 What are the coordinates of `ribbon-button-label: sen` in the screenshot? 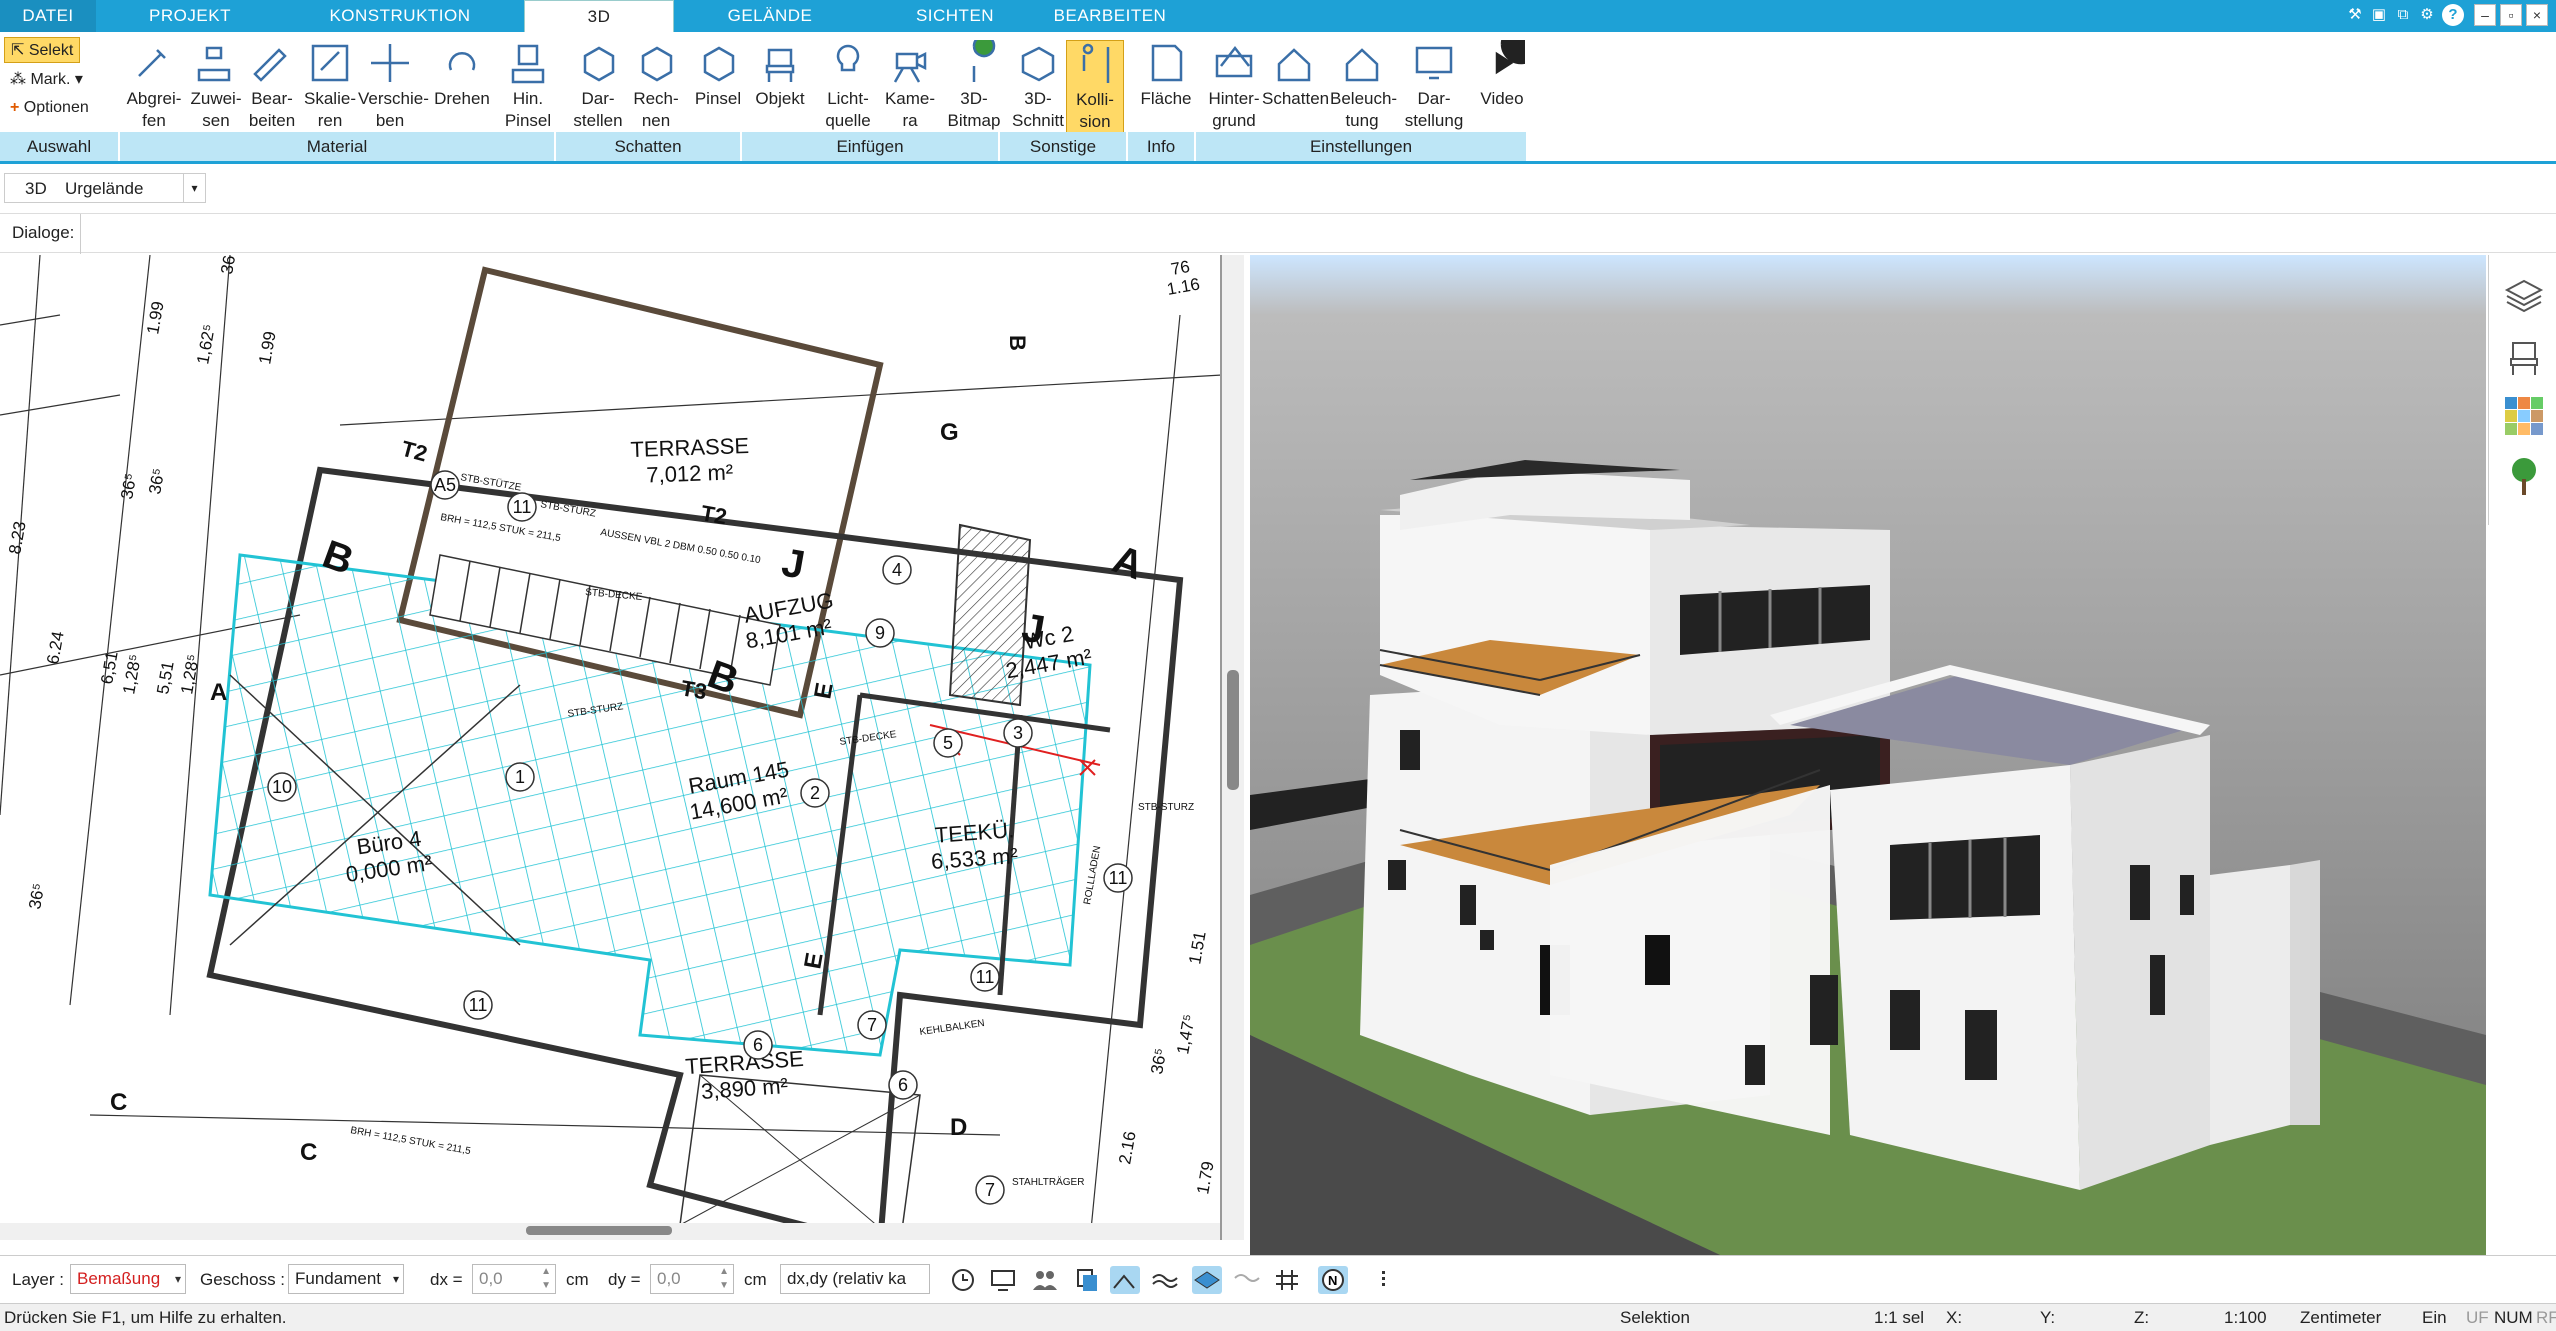 It's located at (216, 120).